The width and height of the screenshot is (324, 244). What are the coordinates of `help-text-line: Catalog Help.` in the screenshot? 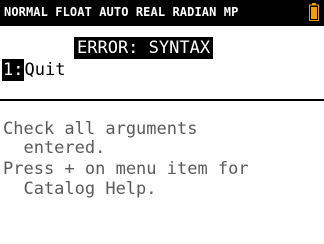 It's located at (80, 189).